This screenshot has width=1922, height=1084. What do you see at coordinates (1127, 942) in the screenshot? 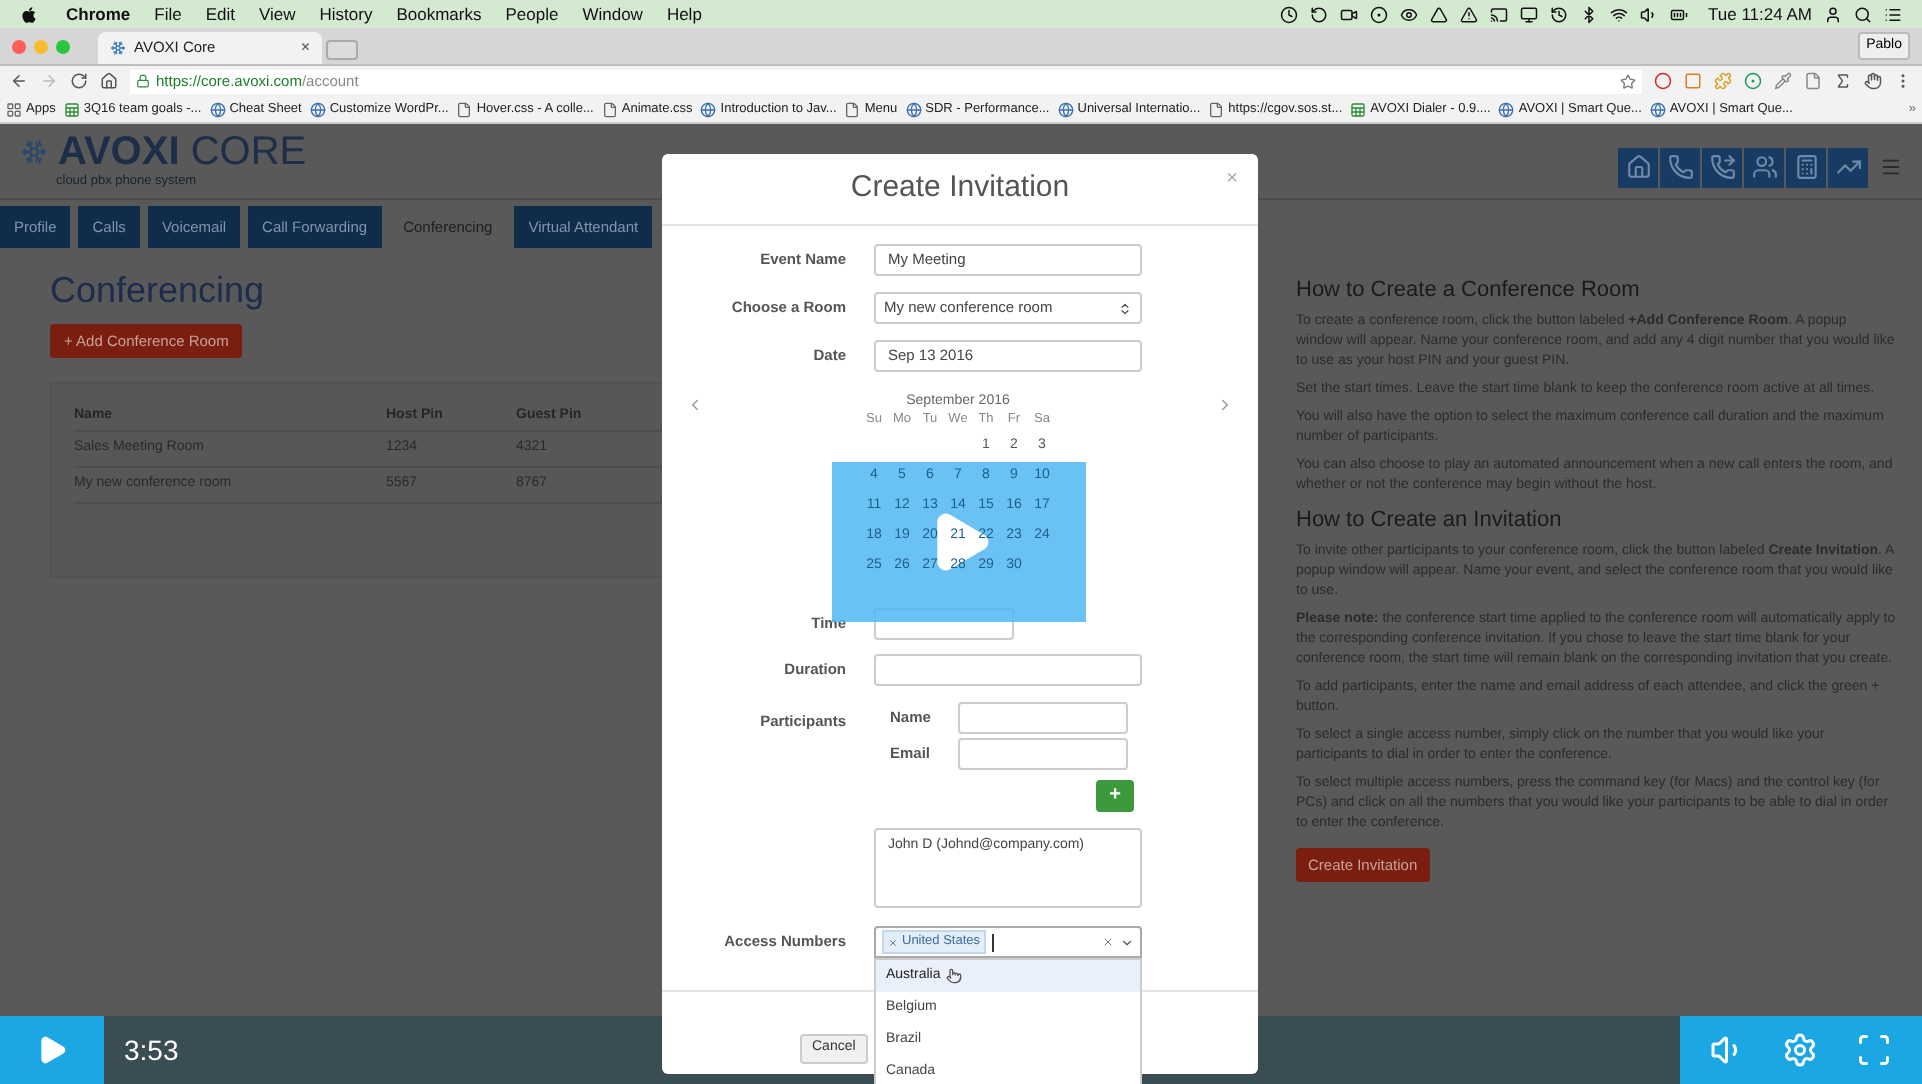
I see `caret-icon` at bounding box center [1127, 942].